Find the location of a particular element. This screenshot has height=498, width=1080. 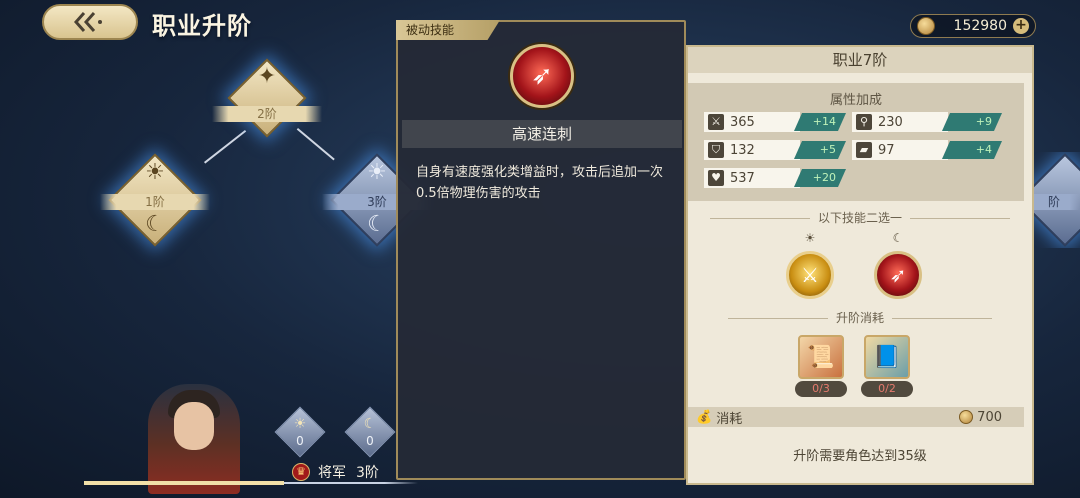

tooltip-tag: 被动技能 is located at coordinates (448, 30).